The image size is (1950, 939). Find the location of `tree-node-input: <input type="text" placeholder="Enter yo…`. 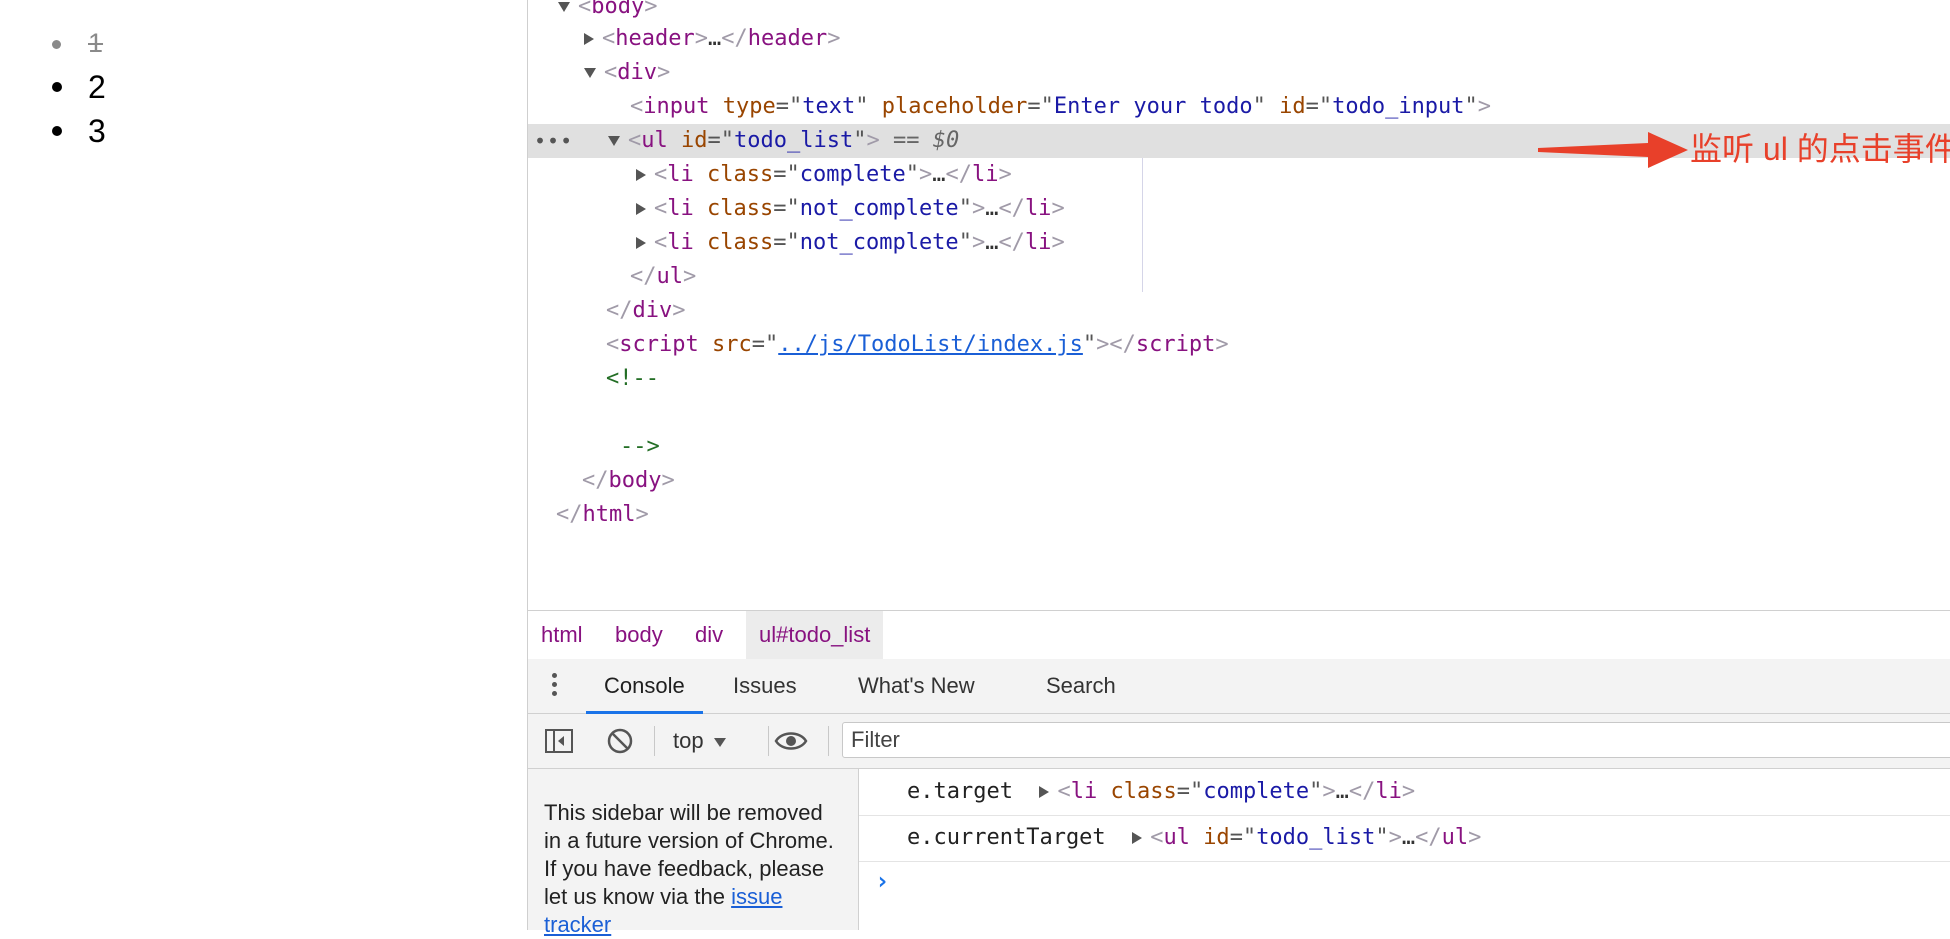

tree-node-input: <input type="text" placeholder="Enter yo… is located at coordinates (1239, 107).